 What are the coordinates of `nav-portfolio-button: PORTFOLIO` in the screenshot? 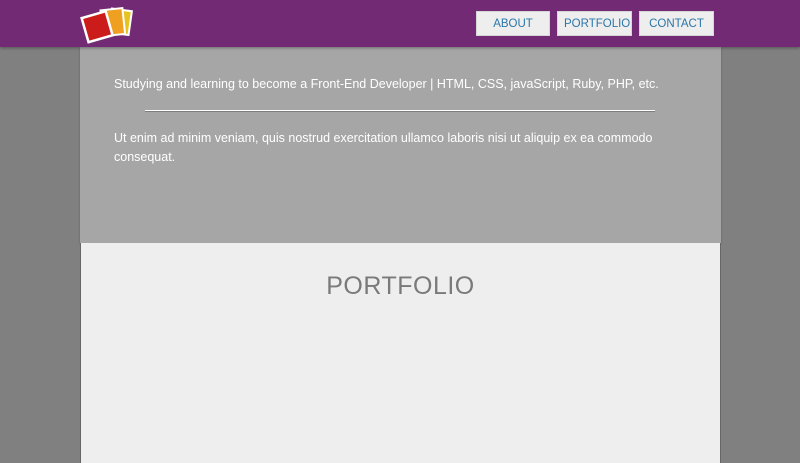 It's located at (594, 23).